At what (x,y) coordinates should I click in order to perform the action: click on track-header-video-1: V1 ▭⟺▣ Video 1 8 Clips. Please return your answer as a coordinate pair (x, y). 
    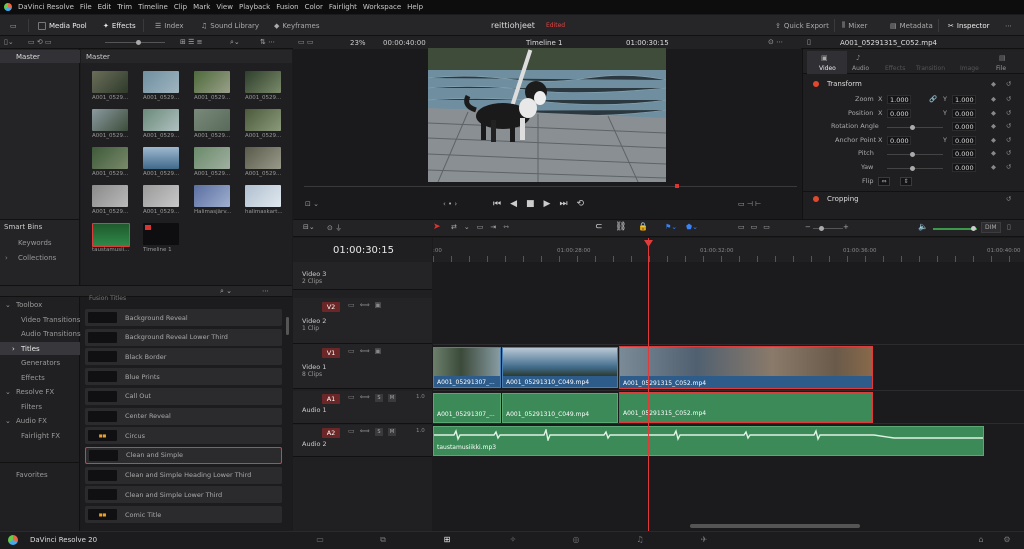
    Looking at the image, I should click on (362, 366).